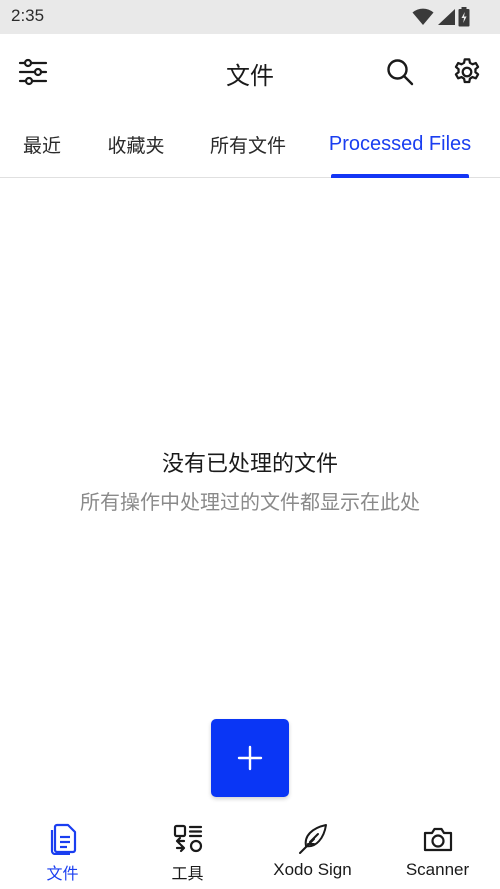 This screenshot has width=500, height=889. I want to click on tab-favorites: 收藏夹, so click(136, 144).